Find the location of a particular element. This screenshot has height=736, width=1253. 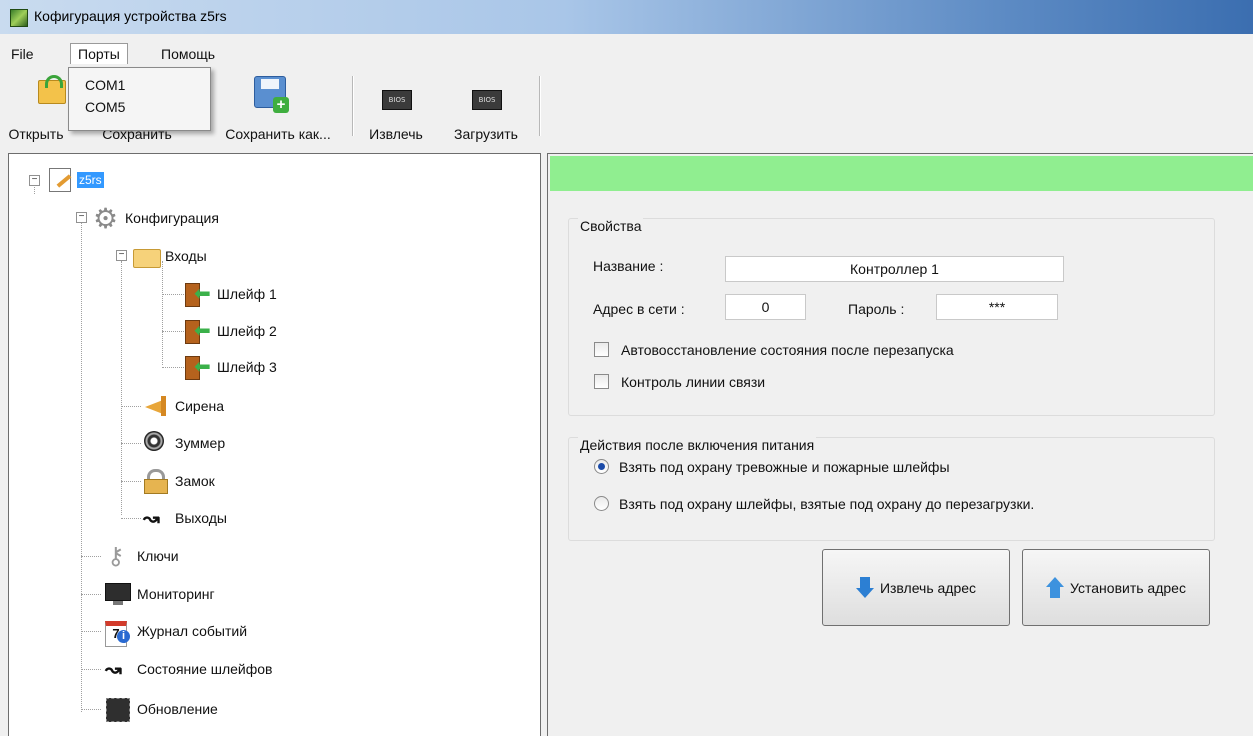

tree-node-label: Конфигурация is located at coordinates (172, 218).